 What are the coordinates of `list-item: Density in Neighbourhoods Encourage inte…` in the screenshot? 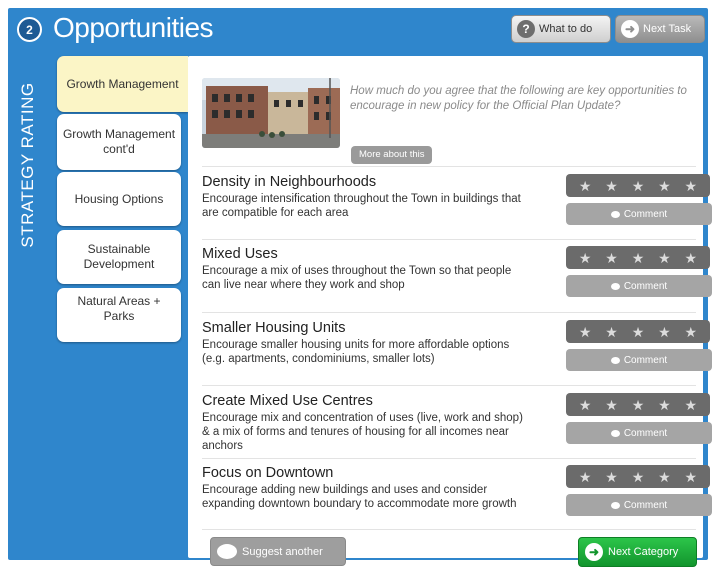 It's located at (457, 199).